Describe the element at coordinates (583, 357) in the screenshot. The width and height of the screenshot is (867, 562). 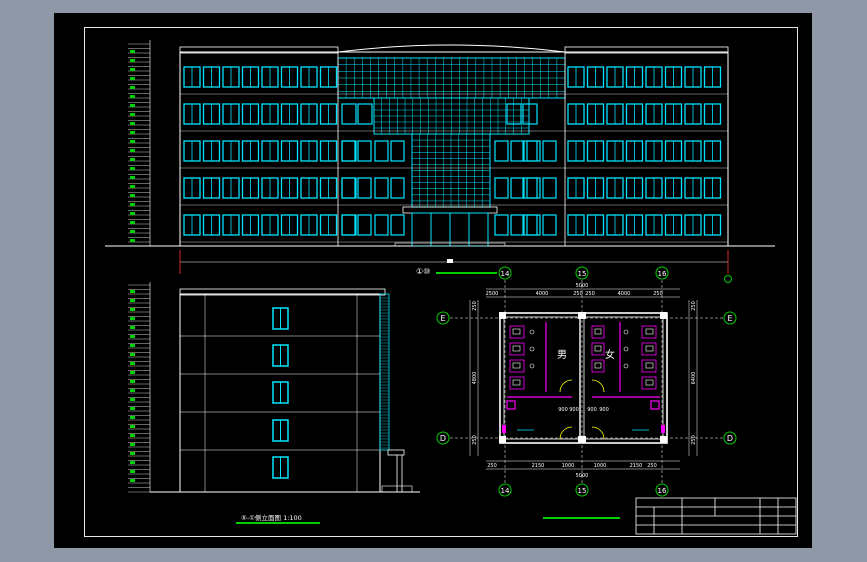
I see `toilet-stalls` at that location.